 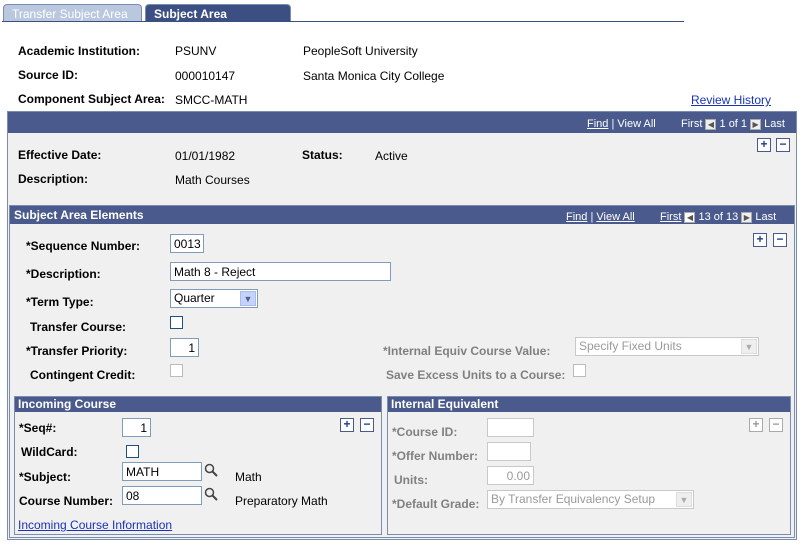 What do you see at coordinates (67, 404) in the screenshot?
I see `incoming-course-title: Incoming Course` at bounding box center [67, 404].